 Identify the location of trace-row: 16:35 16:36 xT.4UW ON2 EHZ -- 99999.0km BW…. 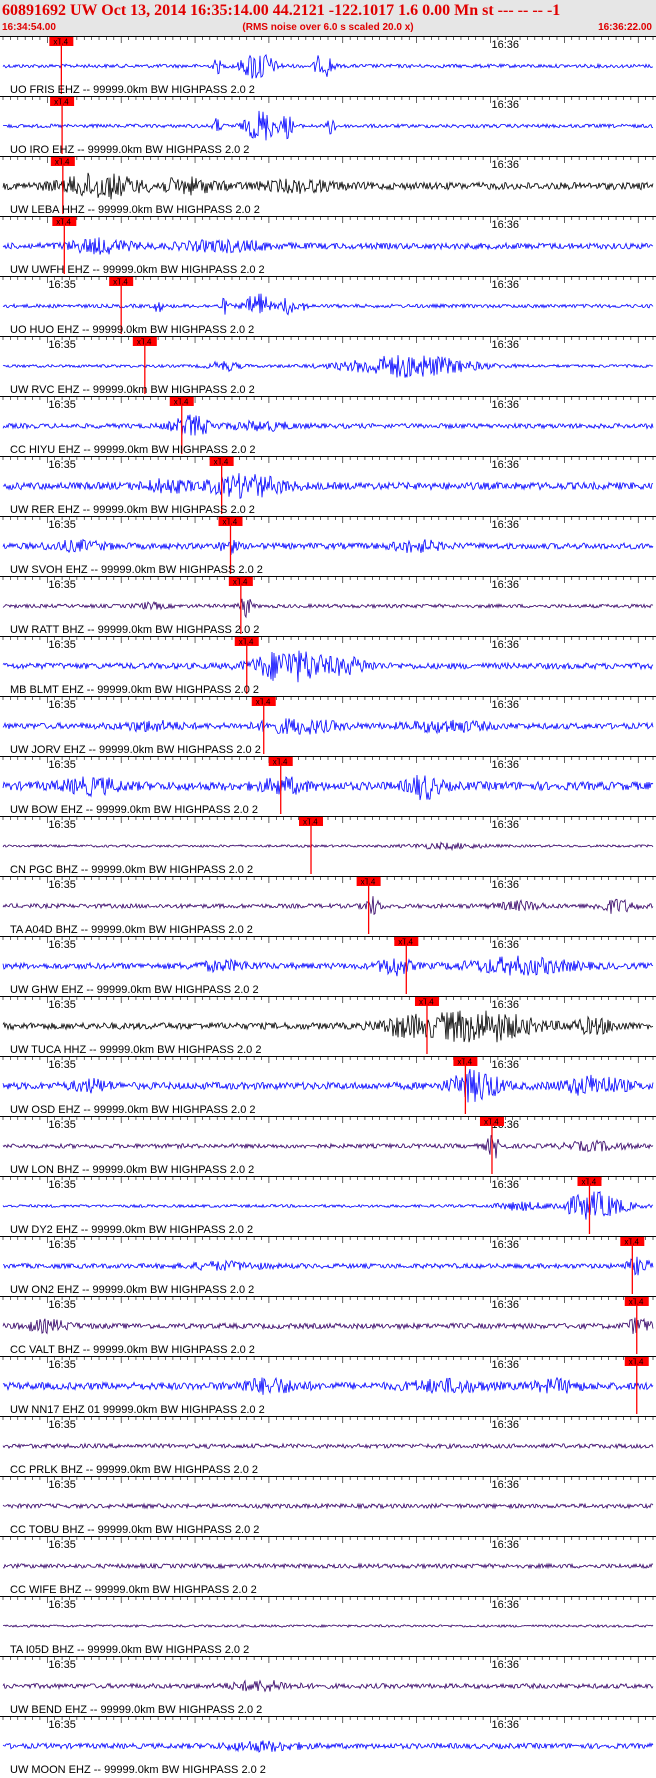
(328, 1266).